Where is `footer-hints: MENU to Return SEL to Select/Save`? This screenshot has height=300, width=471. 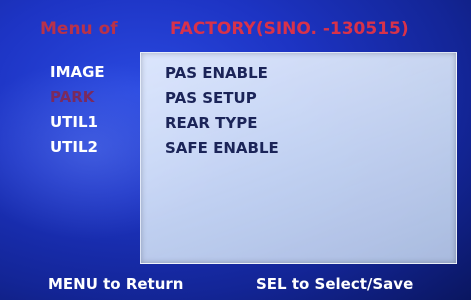 footer-hints: MENU to Return SEL to Select/Save is located at coordinates (235, 284).